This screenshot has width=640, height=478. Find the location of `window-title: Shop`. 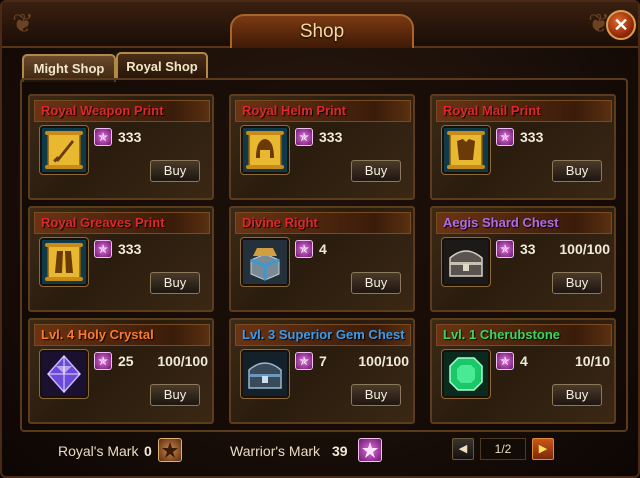

window-title: Shop is located at coordinates (322, 31).